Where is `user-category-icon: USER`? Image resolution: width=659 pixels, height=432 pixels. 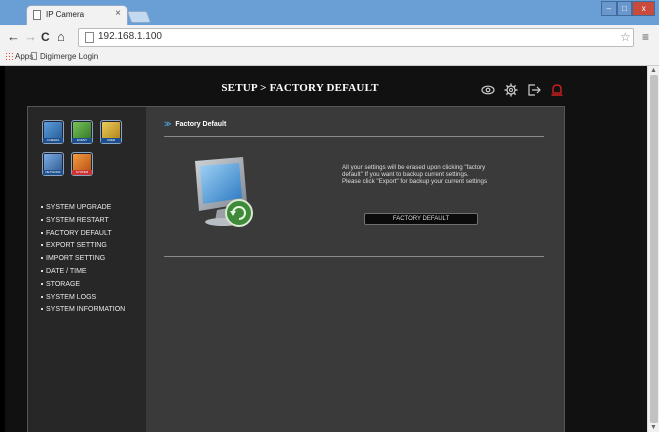 user-category-icon: USER is located at coordinates (111, 132).